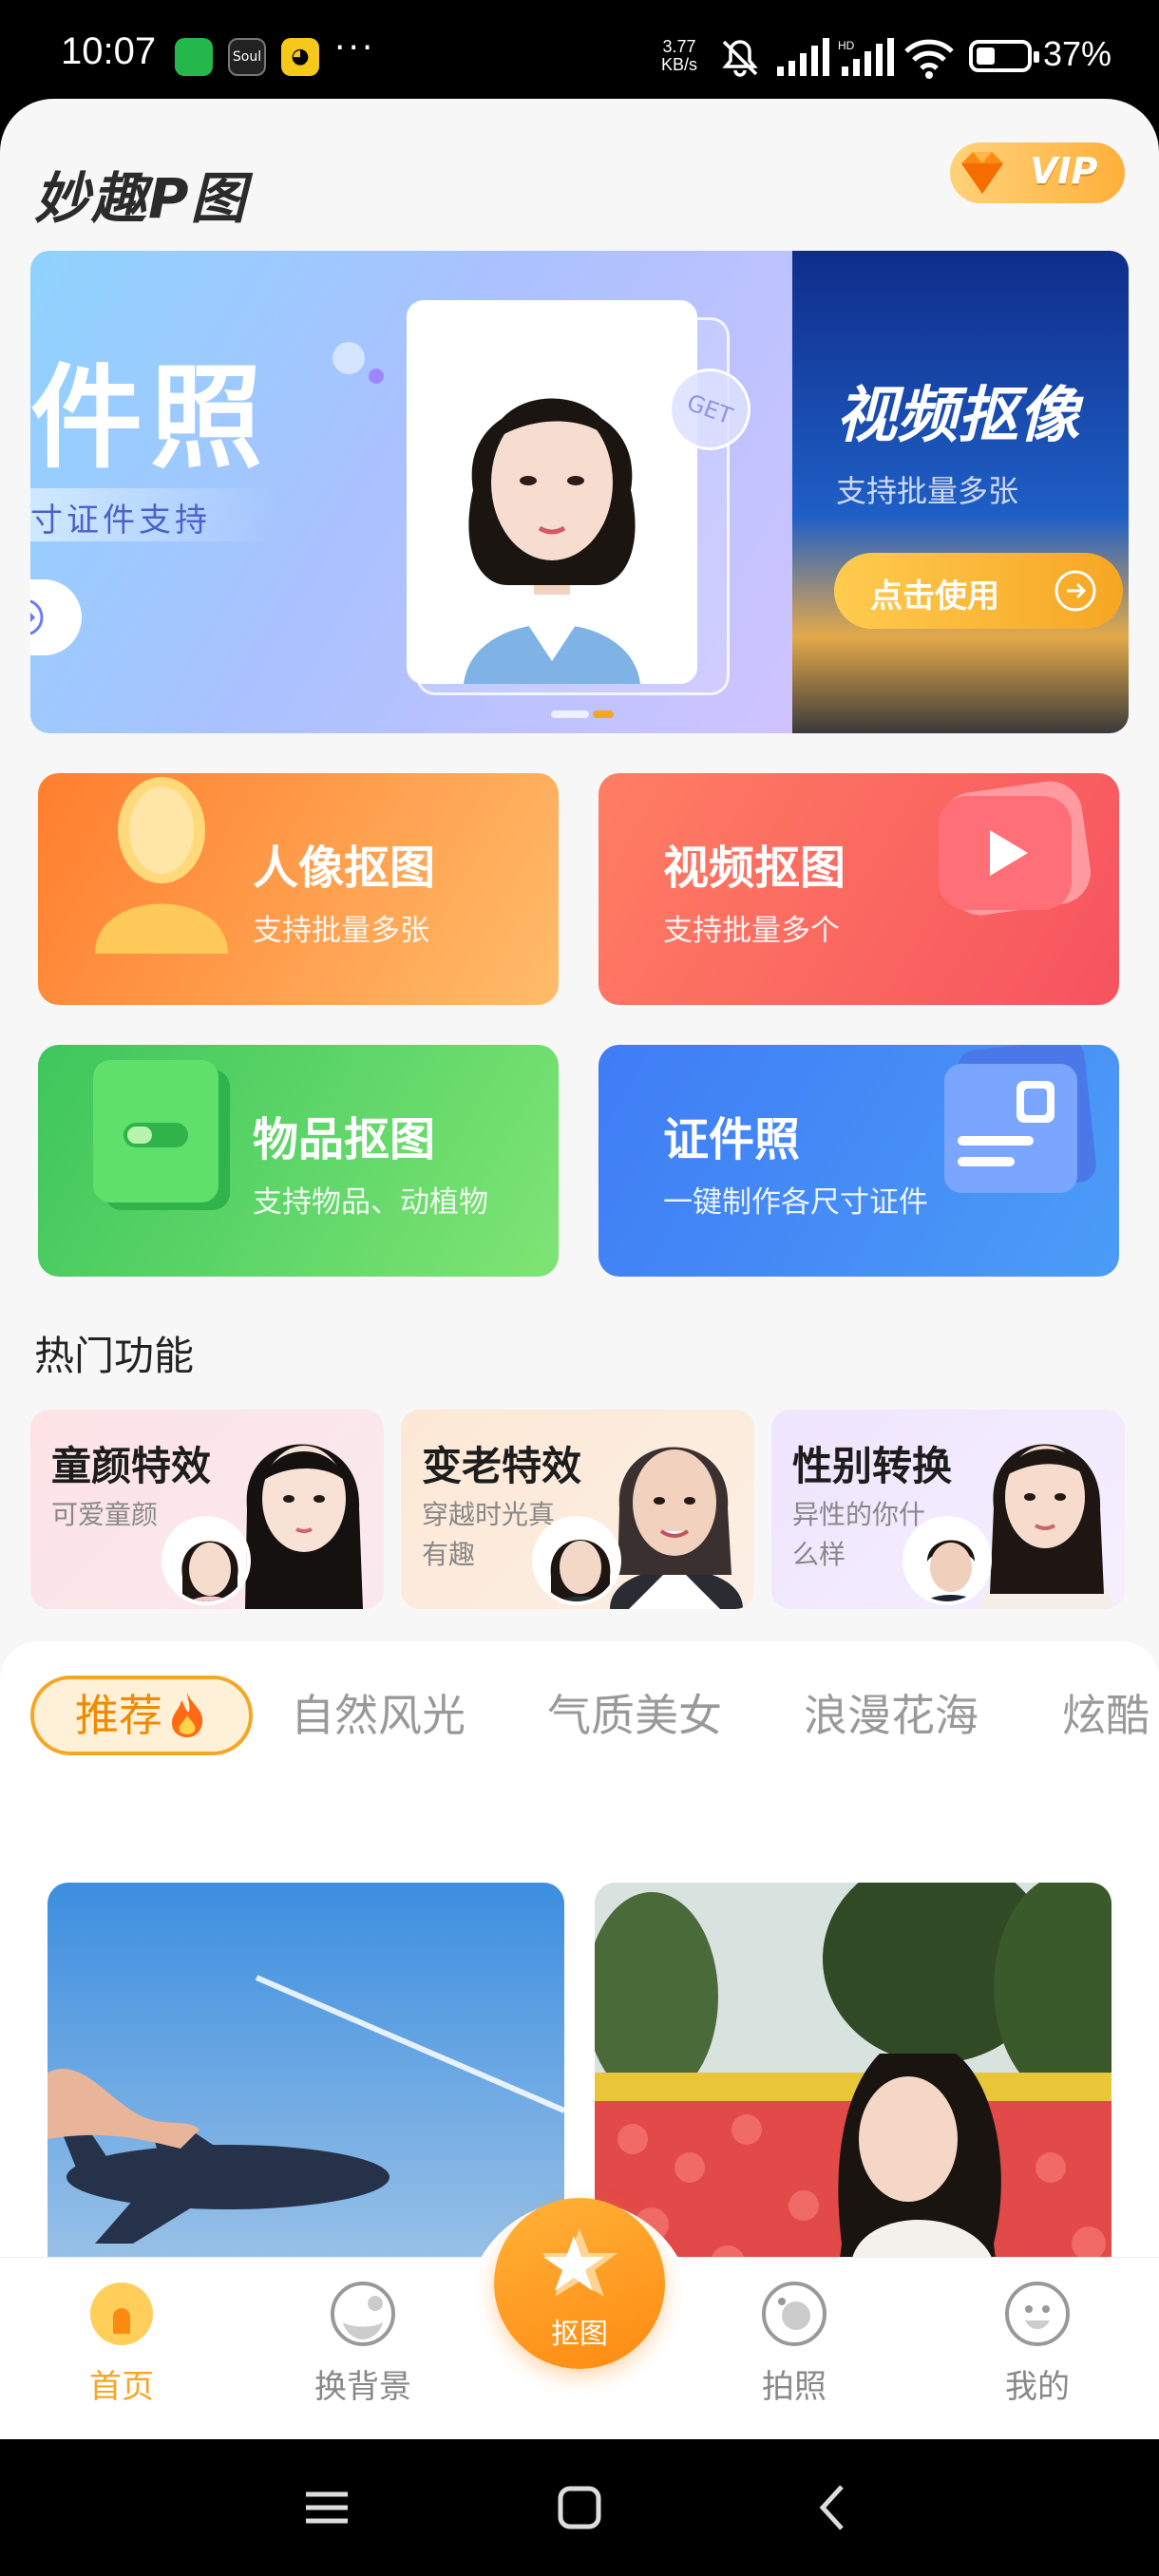 Image resolution: width=1159 pixels, height=2576 pixels. What do you see at coordinates (131, 1466) in the screenshot?
I see `hot-card-title: 童颜特效` at bounding box center [131, 1466].